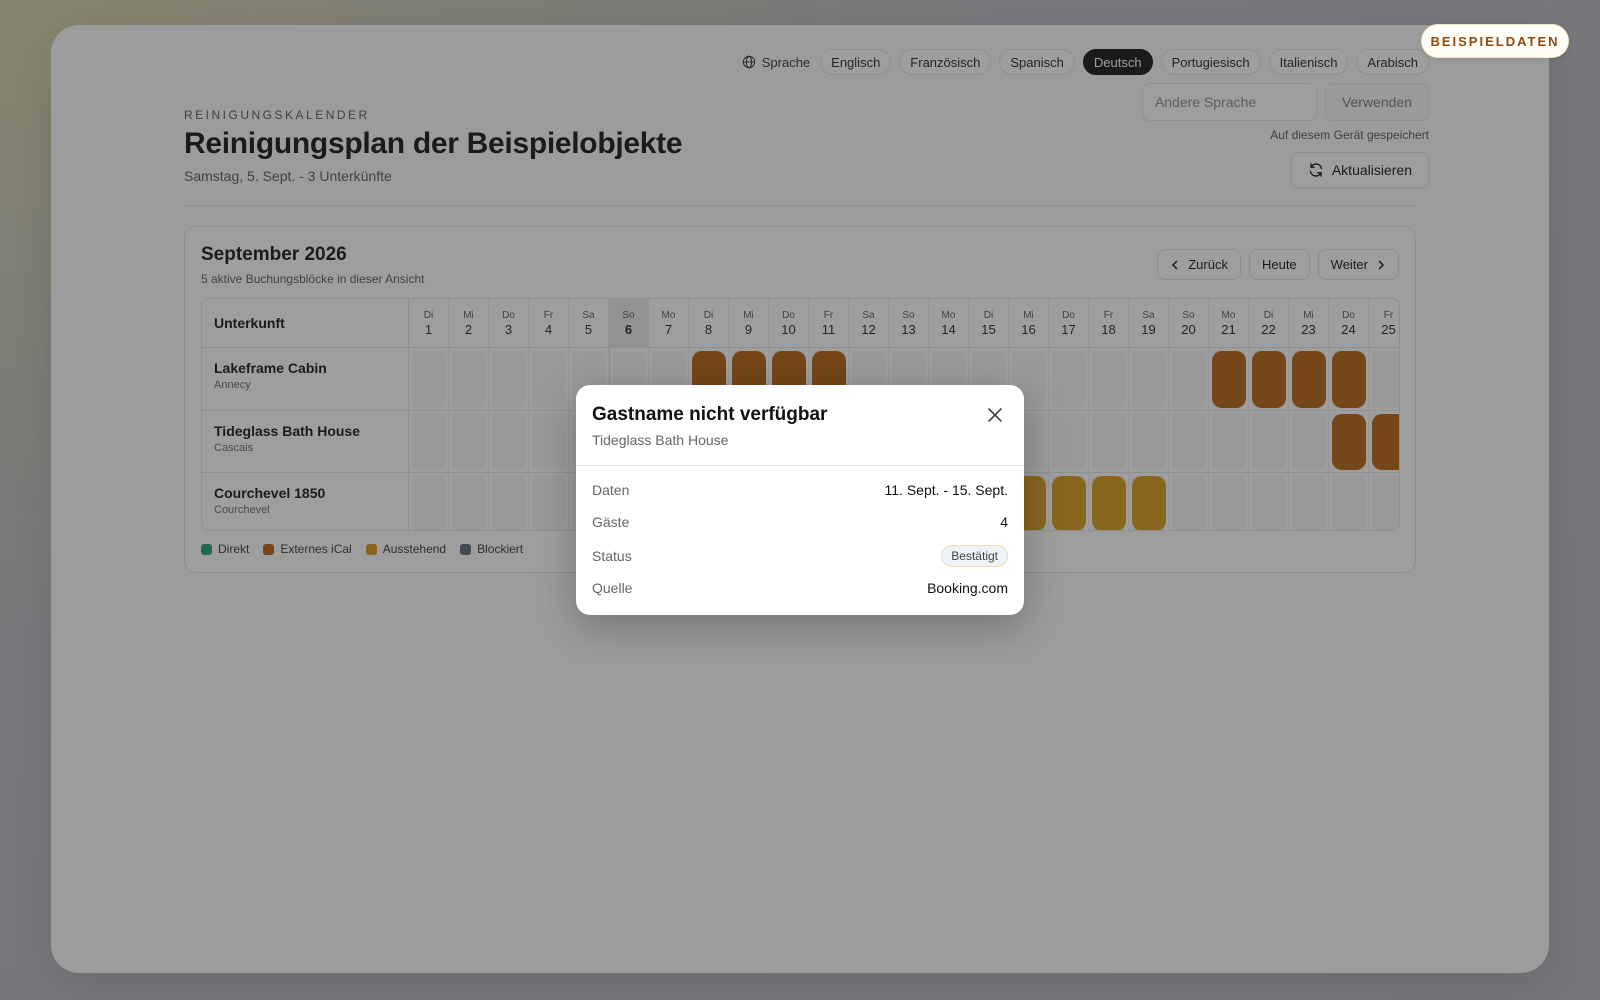 The height and width of the screenshot is (1000, 1600). What do you see at coordinates (995, 415) in the screenshot?
I see `close-icon` at bounding box center [995, 415].